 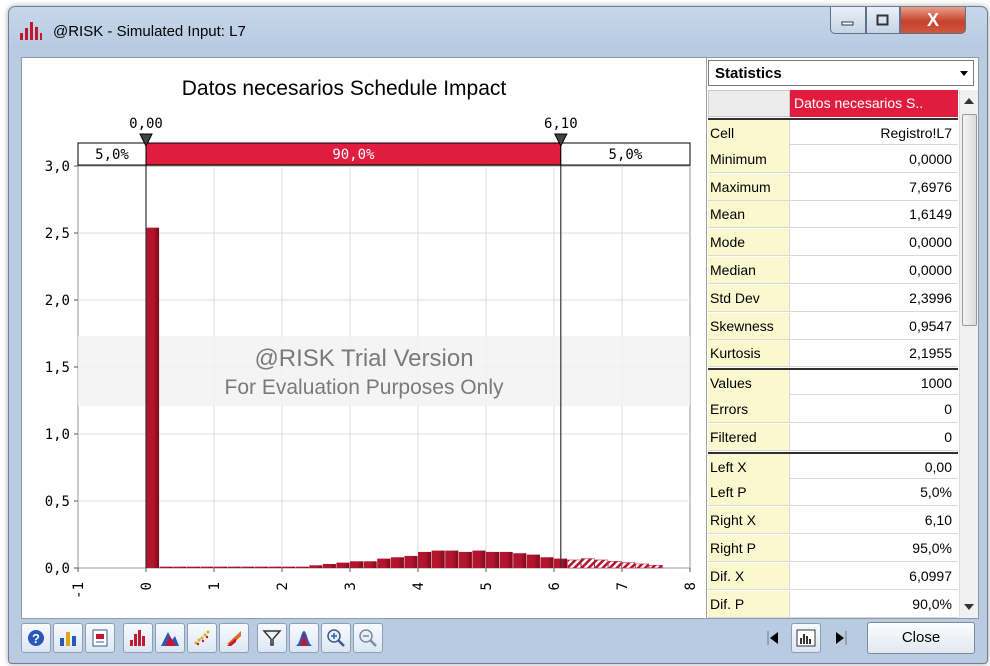 What do you see at coordinates (833, 270) in the screenshot?
I see `stats-row: Median 0,0000` at bounding box center [833, 270].